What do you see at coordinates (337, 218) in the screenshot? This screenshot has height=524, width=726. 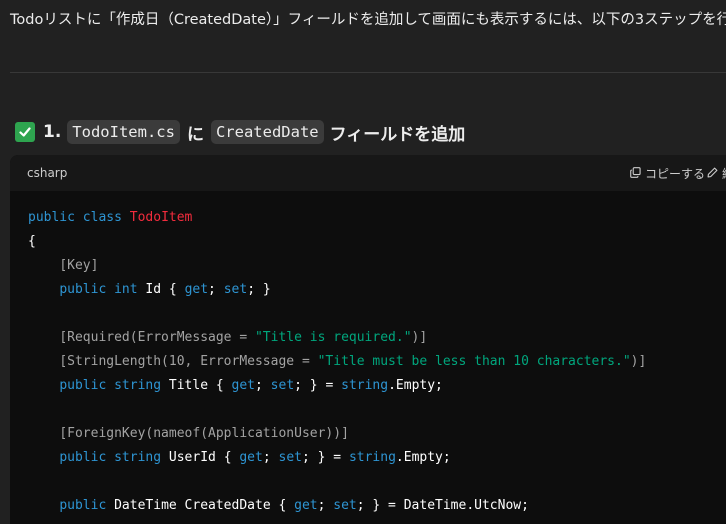 I see `code-line: public class TodoItem` at bounding box center [337, 218].